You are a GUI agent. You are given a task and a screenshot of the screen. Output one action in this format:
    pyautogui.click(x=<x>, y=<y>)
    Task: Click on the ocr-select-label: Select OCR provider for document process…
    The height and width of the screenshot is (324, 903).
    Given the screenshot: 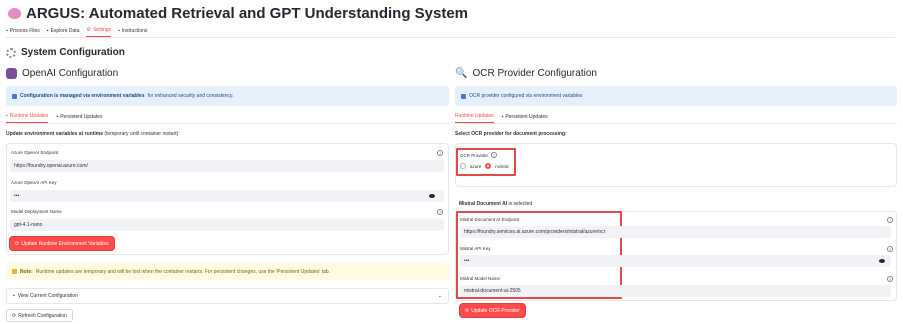 What is the action you would take?
    pyautogui.click(x=511, y=134)
    